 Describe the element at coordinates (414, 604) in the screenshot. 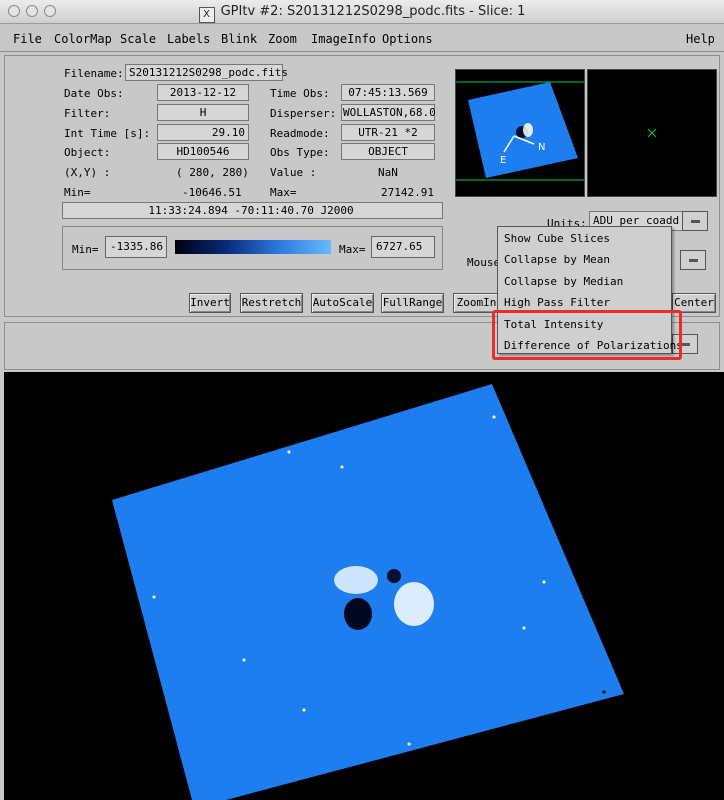

I see `disk-glow-right` at that location.